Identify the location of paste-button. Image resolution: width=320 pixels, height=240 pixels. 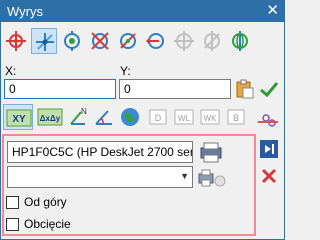
(245, 89).